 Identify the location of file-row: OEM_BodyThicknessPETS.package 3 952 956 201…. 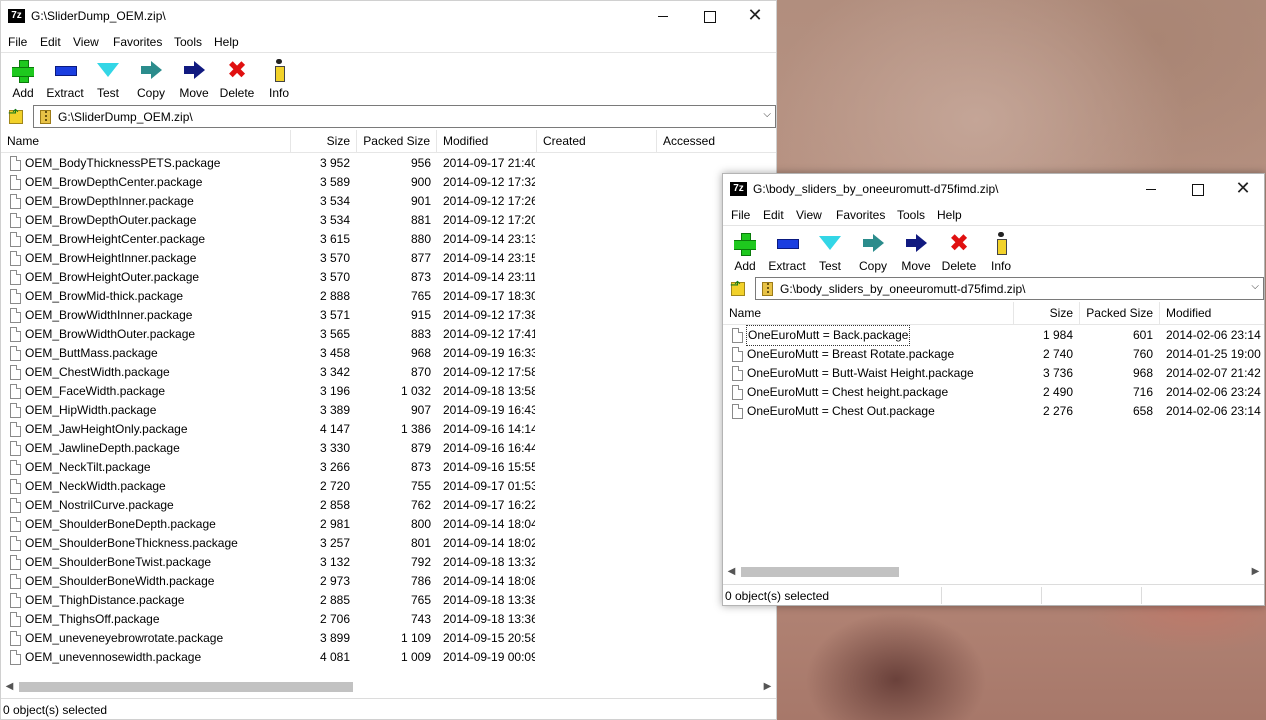
(388, 163).